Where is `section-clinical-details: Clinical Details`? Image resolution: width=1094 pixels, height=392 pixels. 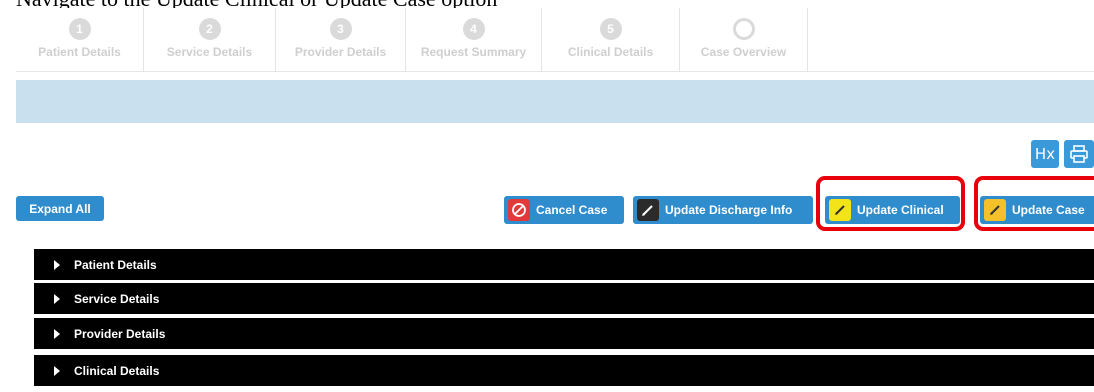 section-clinical-details: Clinical Details is located at coordinates (564, 370).